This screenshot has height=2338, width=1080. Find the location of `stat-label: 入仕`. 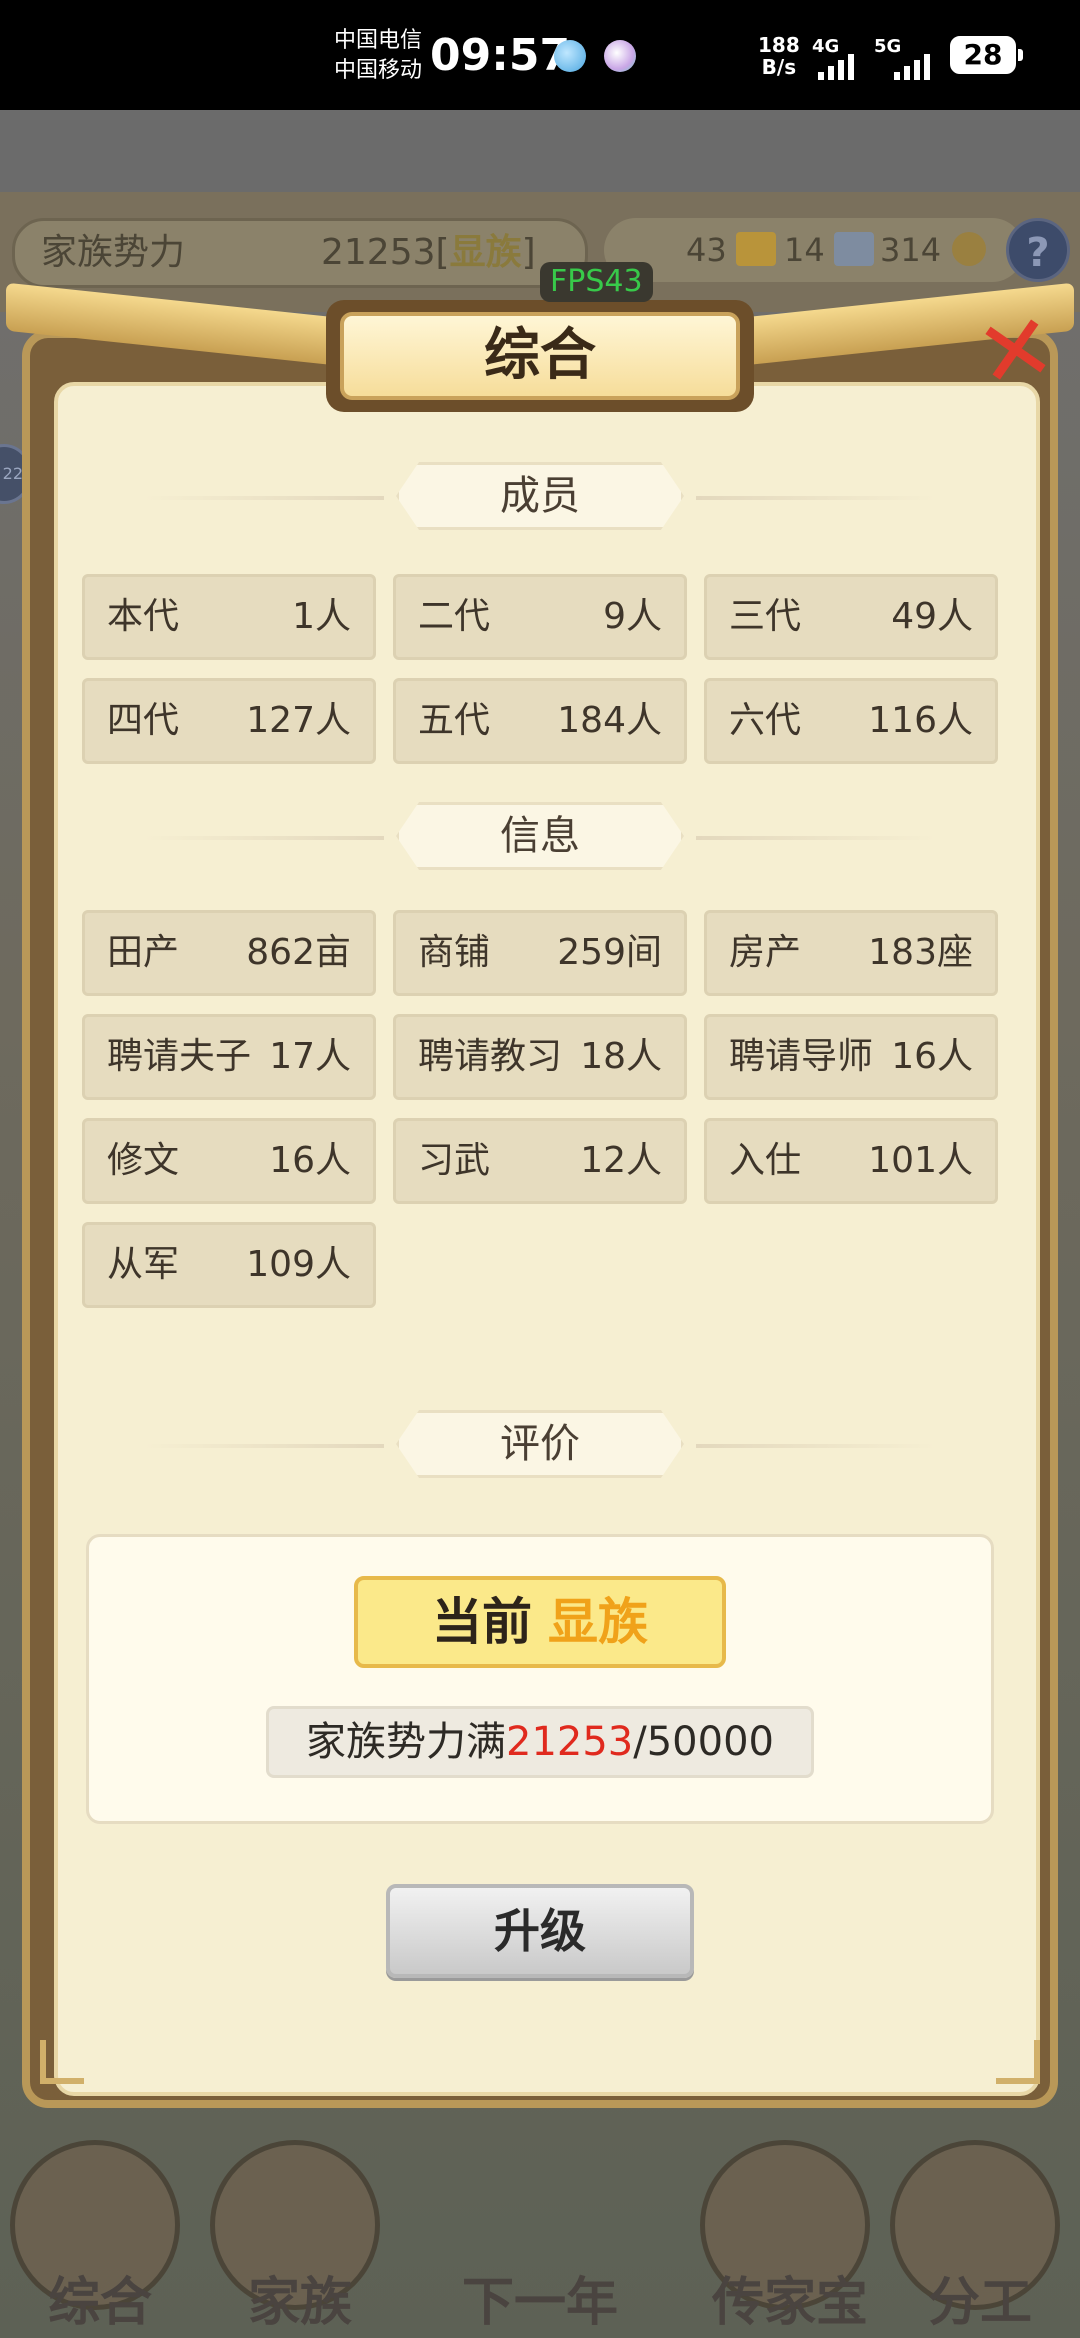

stat-label: 入仕 is located at coordinates (765, 1160).